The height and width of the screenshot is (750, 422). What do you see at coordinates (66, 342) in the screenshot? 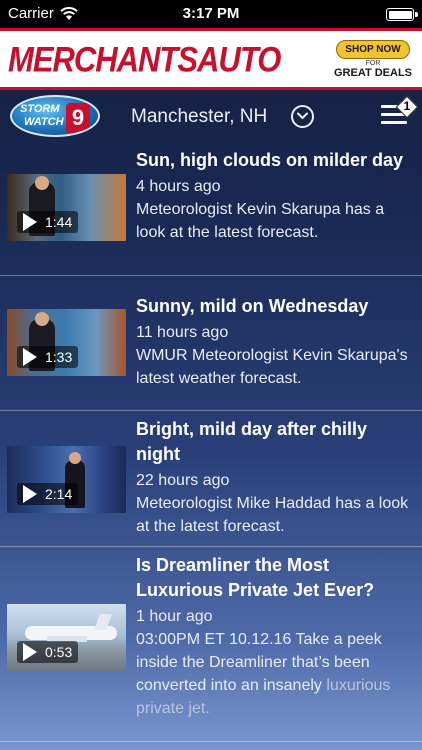
I see `video-thumbnail: 1:33` at bounding box center [66, 342].